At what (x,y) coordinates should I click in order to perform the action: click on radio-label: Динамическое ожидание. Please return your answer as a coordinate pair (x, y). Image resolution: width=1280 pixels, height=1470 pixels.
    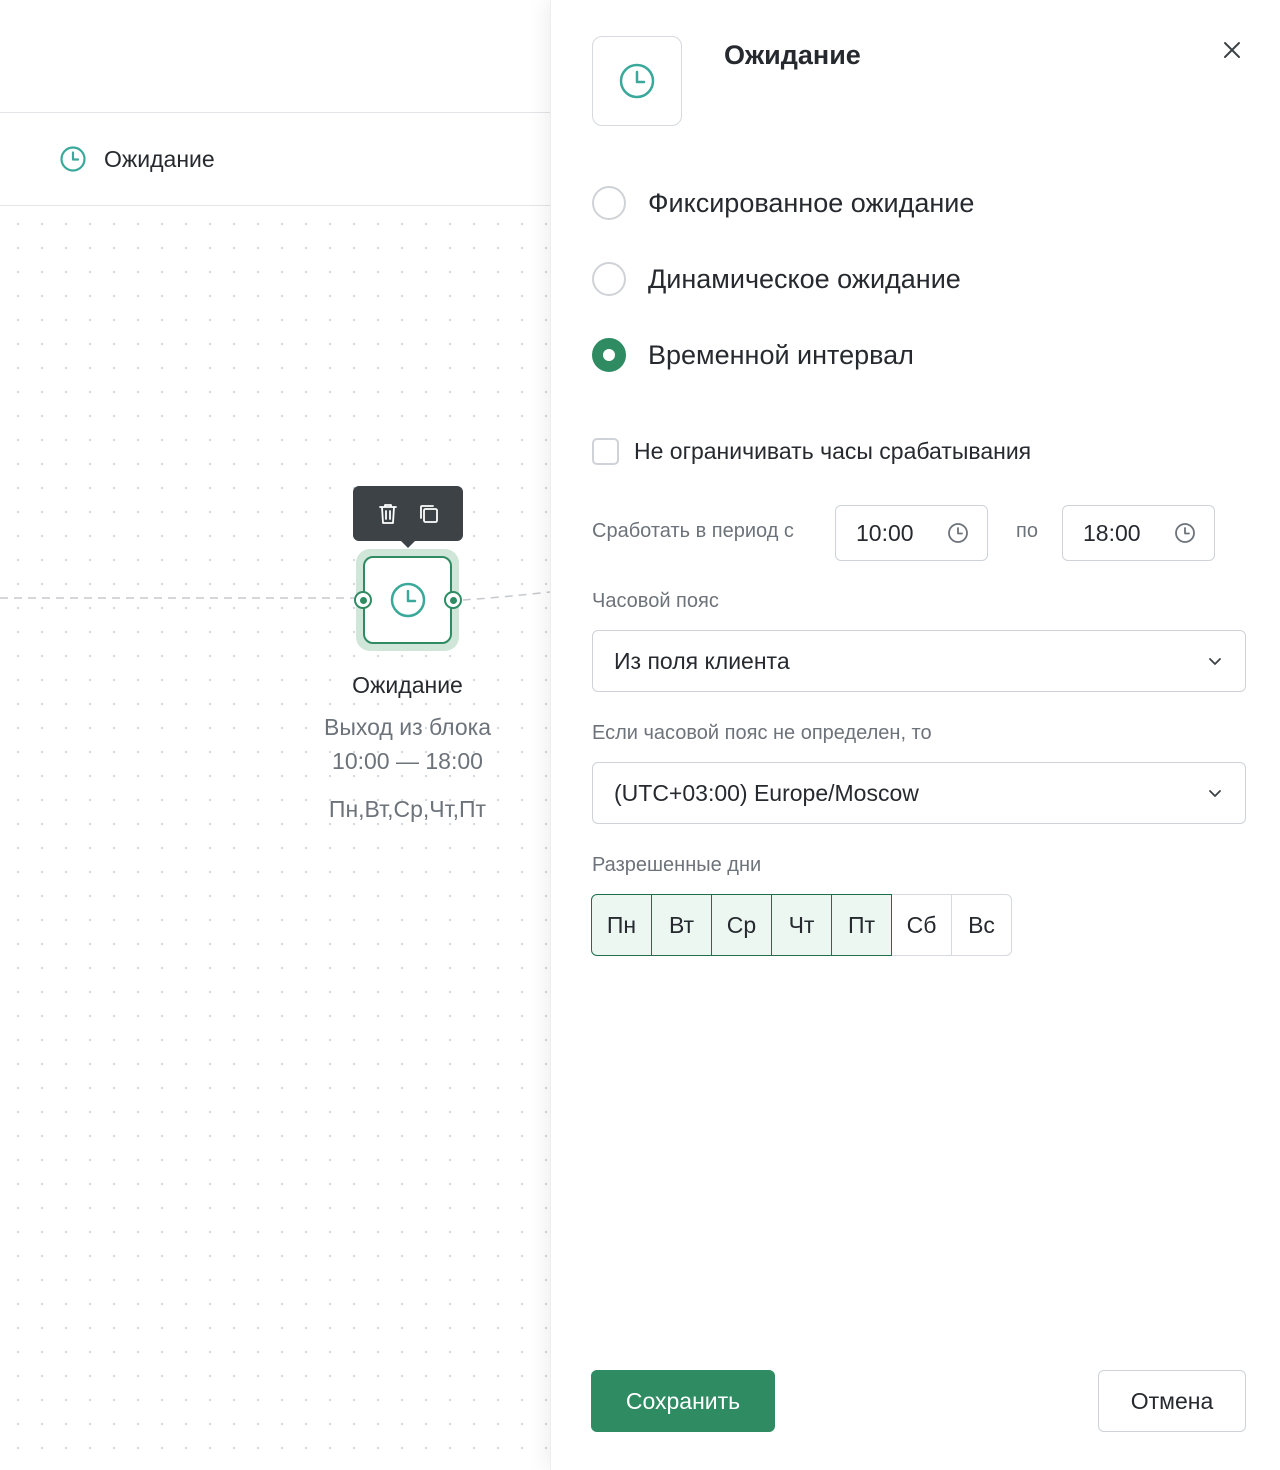
    Looking at the image, I should click on (804, 278).